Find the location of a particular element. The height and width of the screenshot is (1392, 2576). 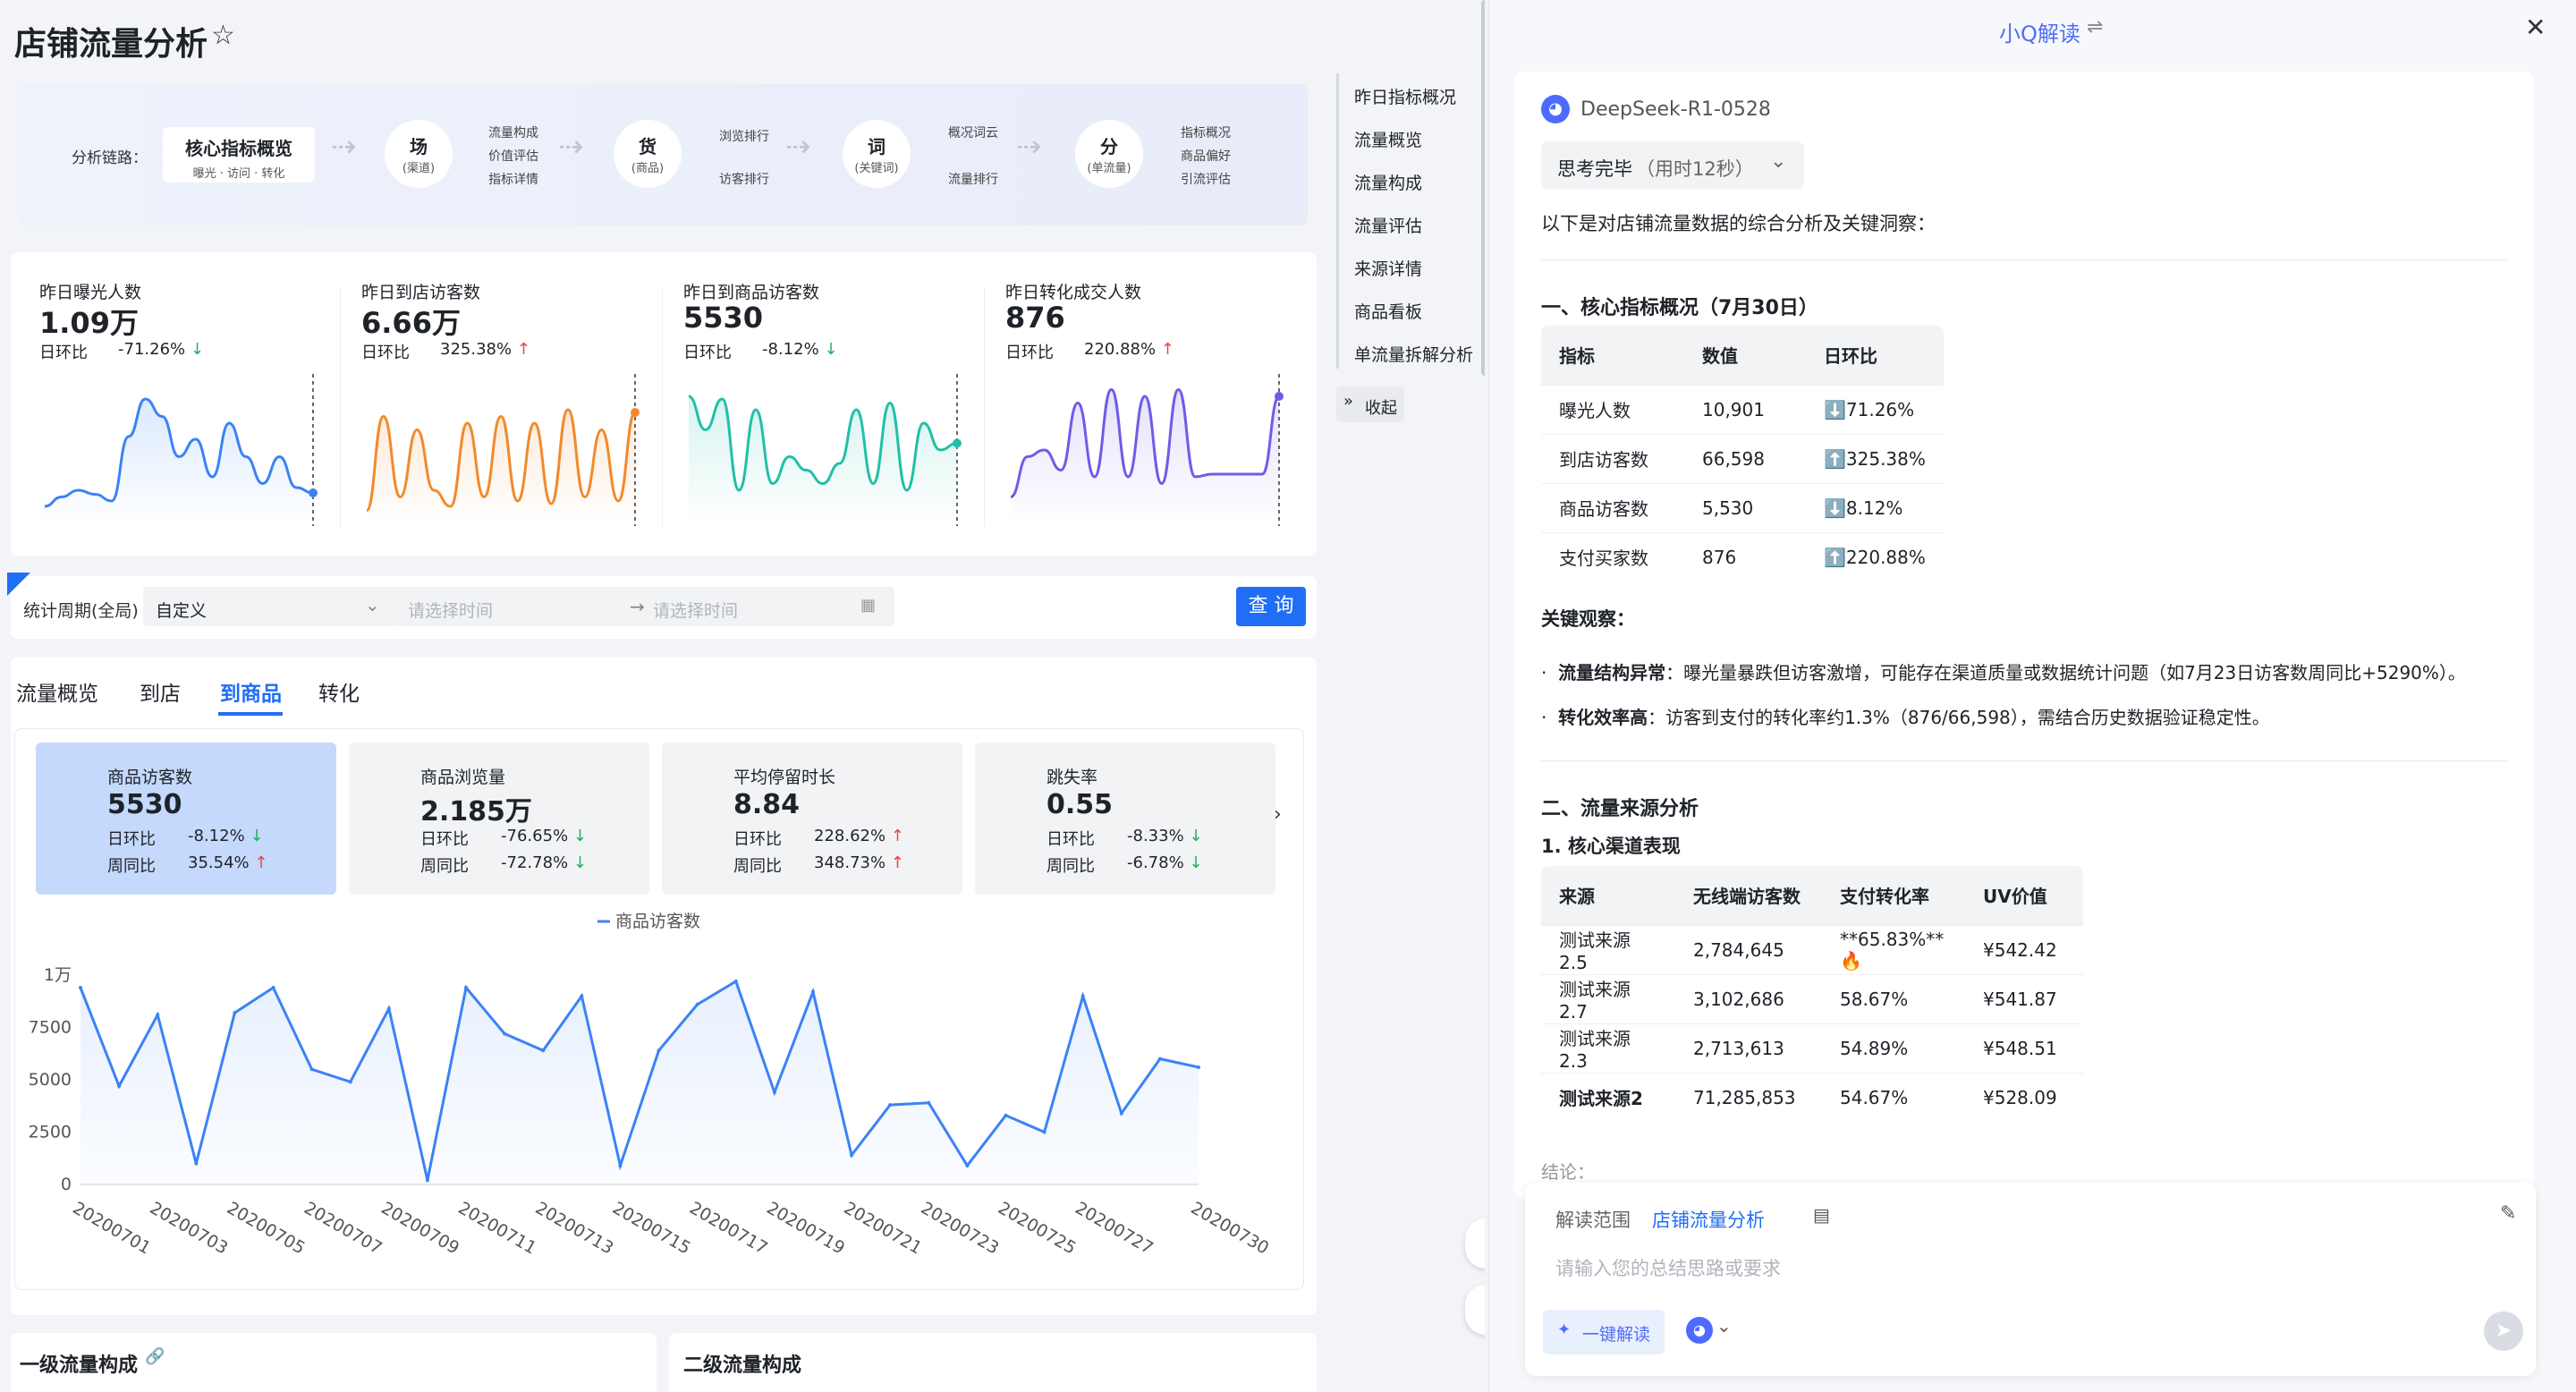

nav-item: 昨日指标概况 is located at coordinates (1405, 96).